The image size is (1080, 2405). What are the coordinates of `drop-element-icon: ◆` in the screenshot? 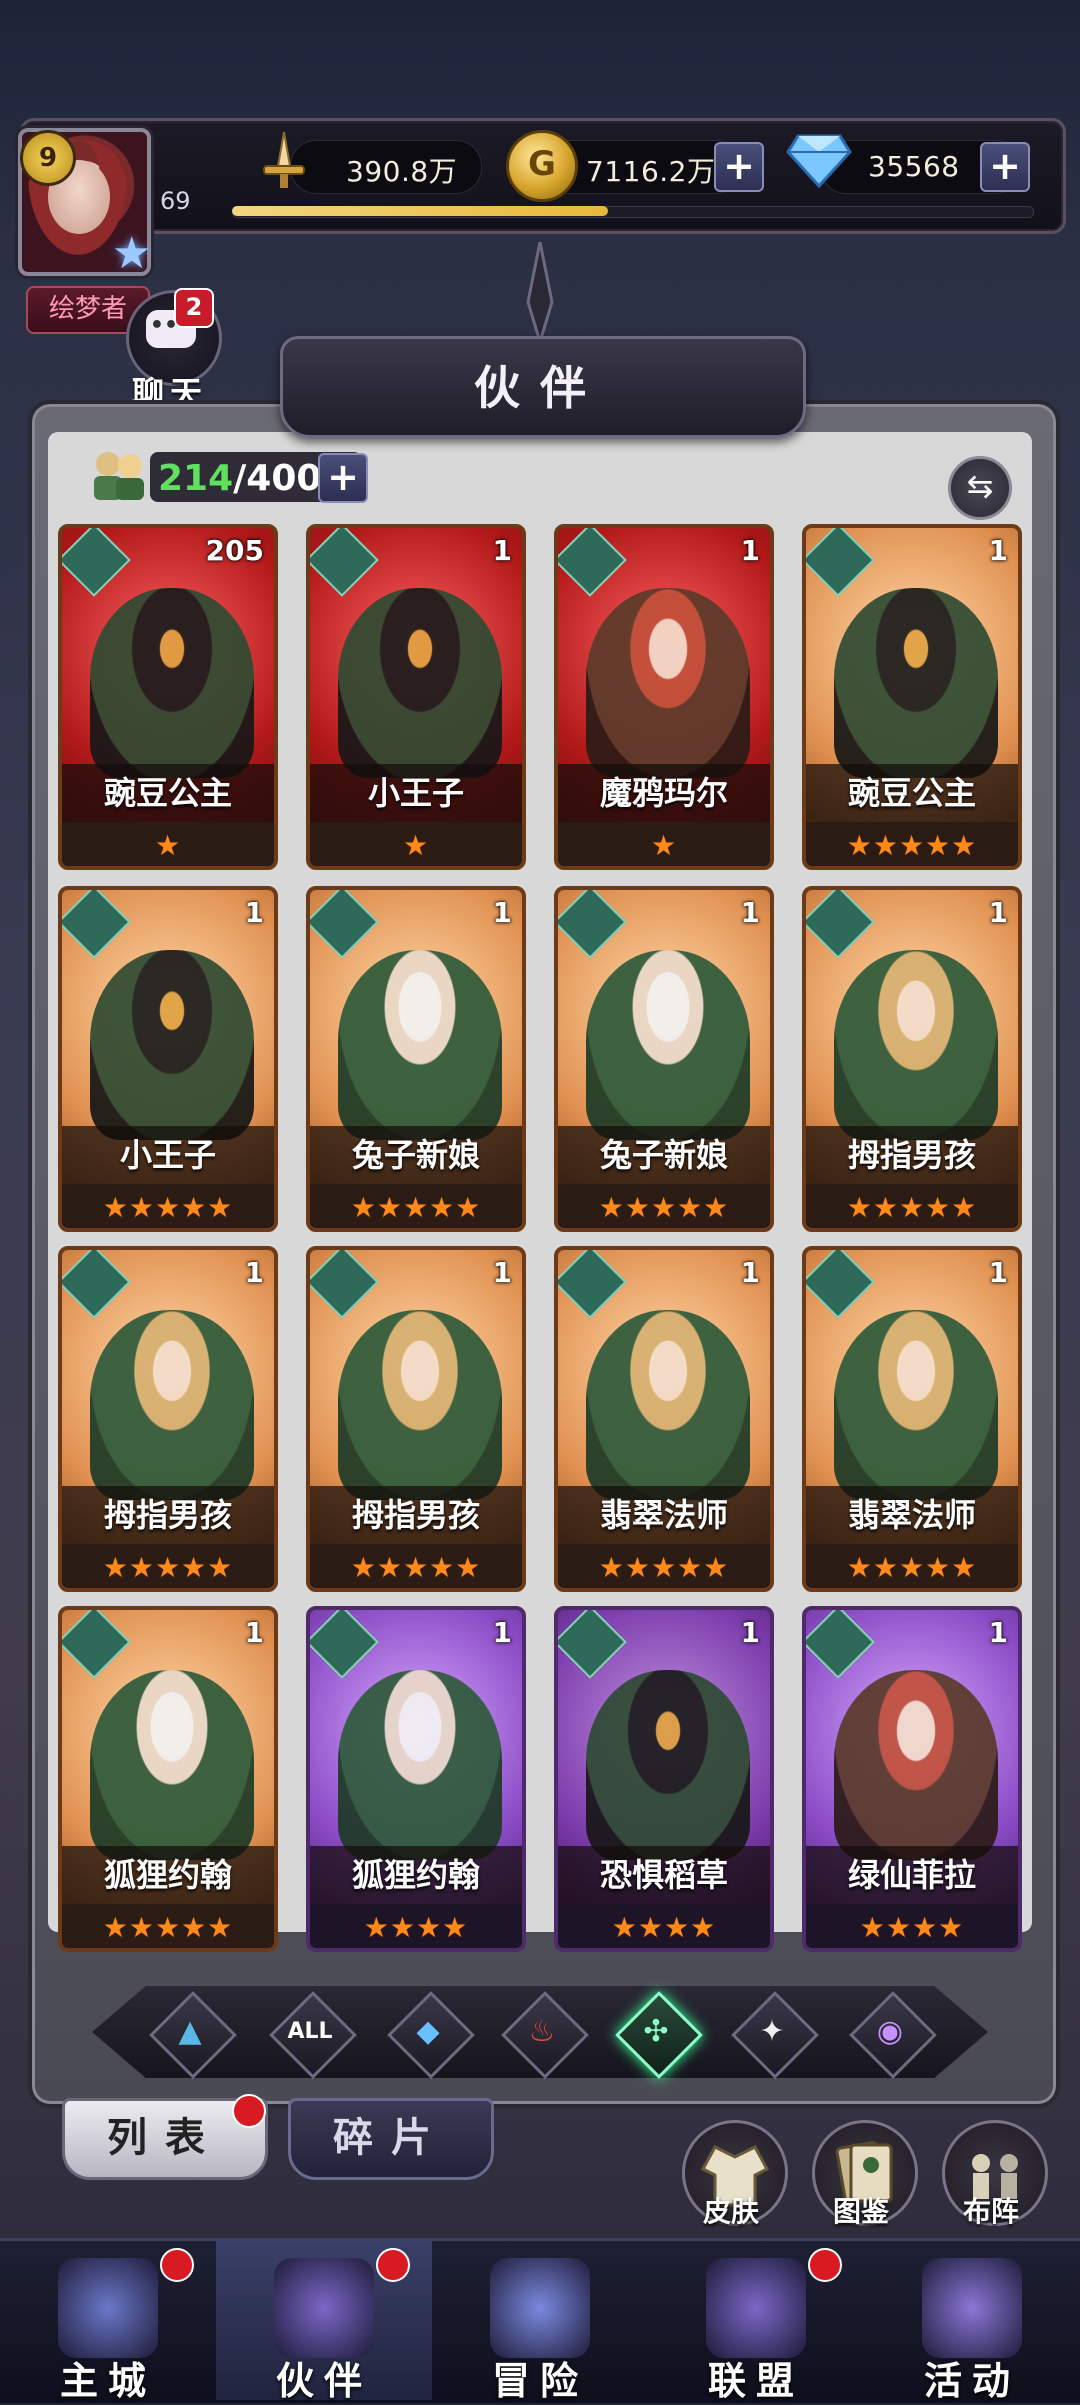 It's located at (428, 2031).